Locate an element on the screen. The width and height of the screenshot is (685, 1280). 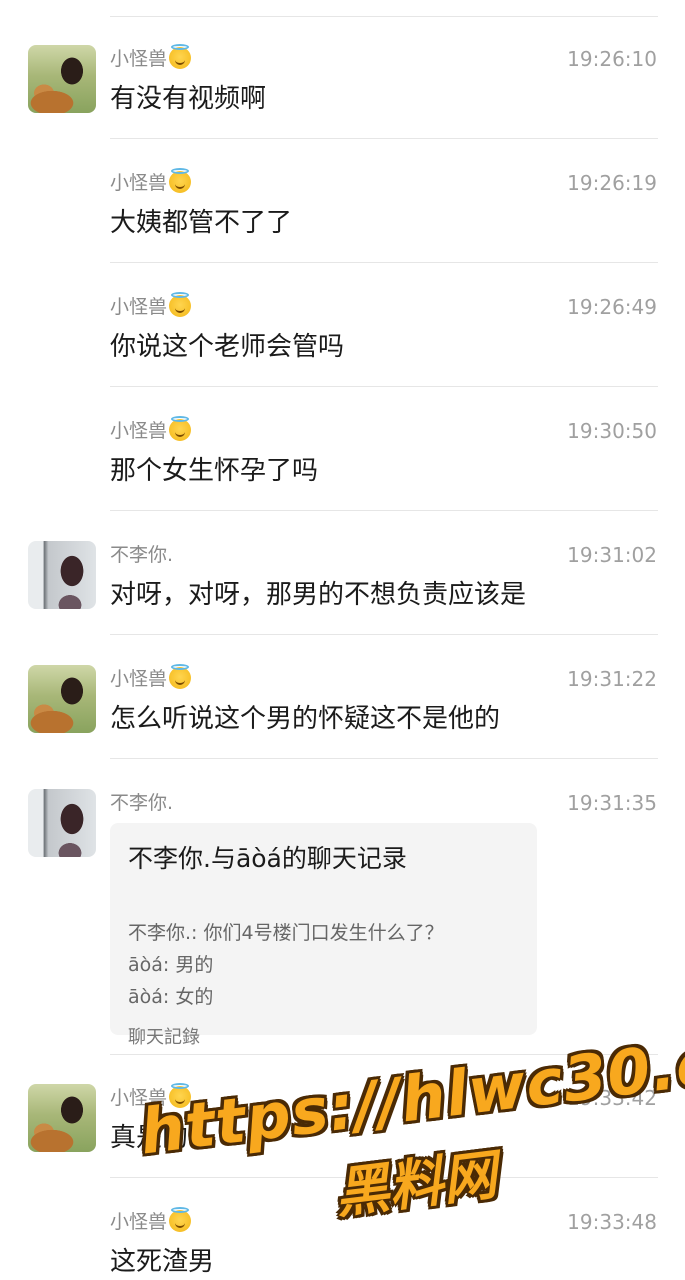
chat-record-footer: 聊天記錄 is located at coordinates (164, 1037).